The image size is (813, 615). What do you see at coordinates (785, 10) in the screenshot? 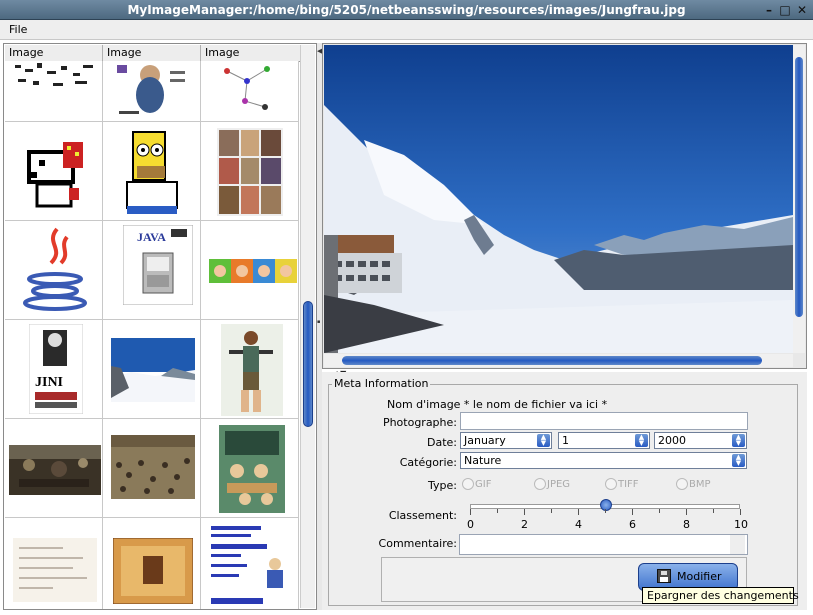
I see `maximize-icon: □` at bounding box center [785, 10].